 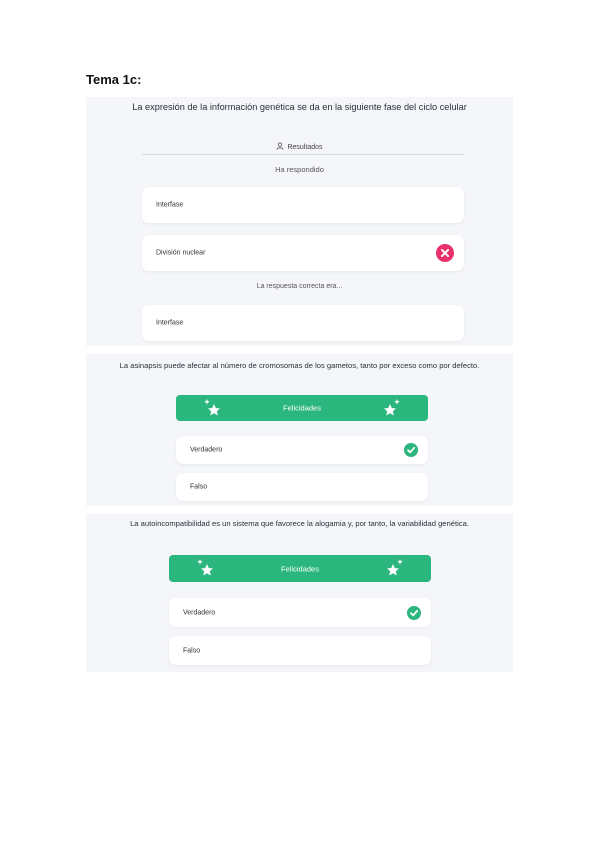 I want to click on correct-answer-option: Interfase, so click(x=303, y=323).